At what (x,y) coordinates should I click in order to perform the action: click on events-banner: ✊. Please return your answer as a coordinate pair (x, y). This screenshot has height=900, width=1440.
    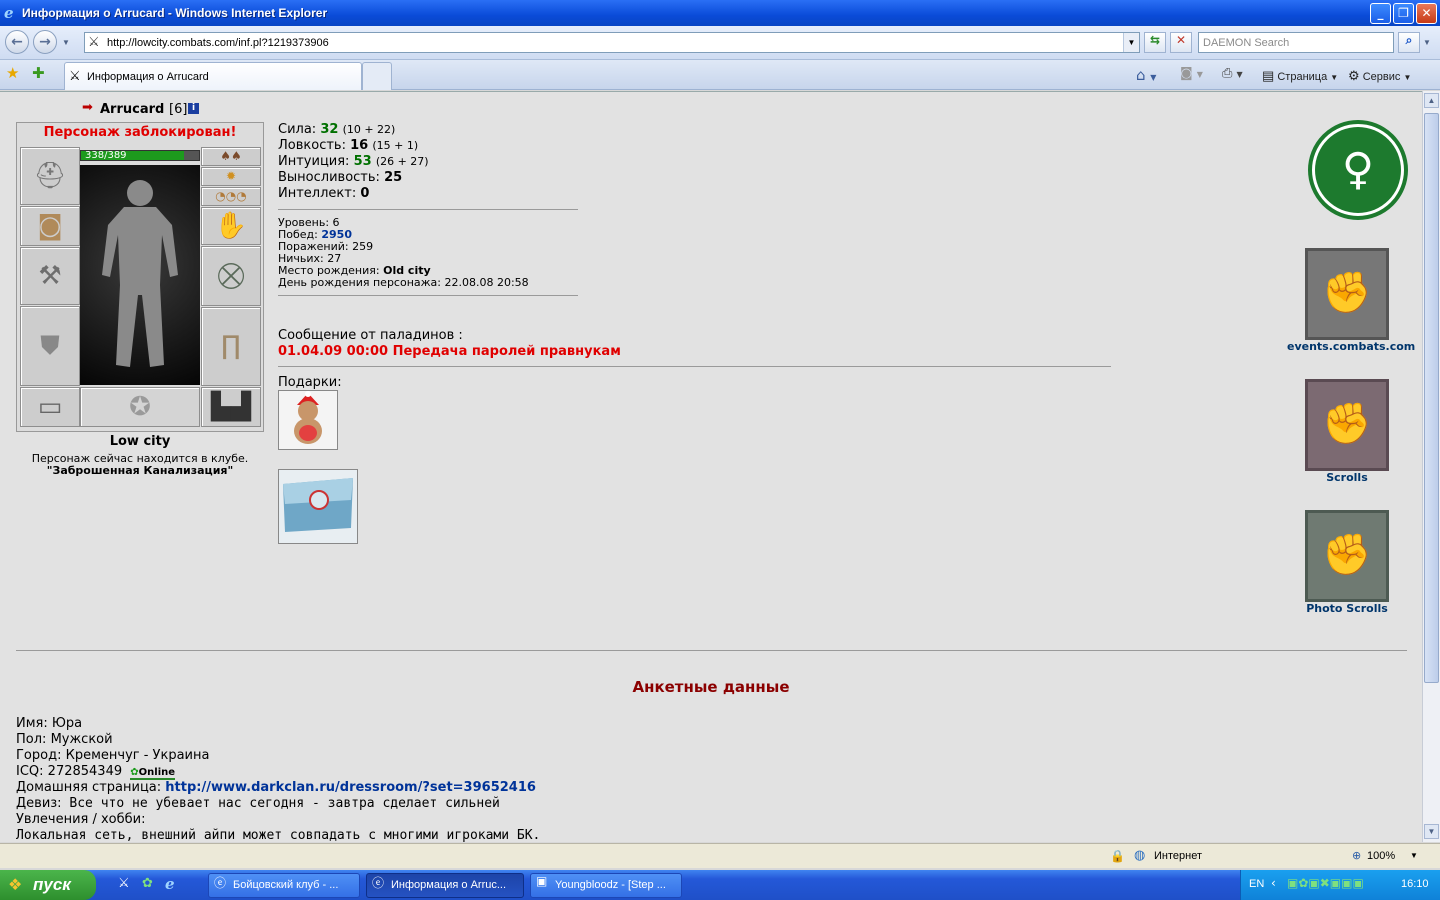
    Looking at the image, I should click on (1347, 295).